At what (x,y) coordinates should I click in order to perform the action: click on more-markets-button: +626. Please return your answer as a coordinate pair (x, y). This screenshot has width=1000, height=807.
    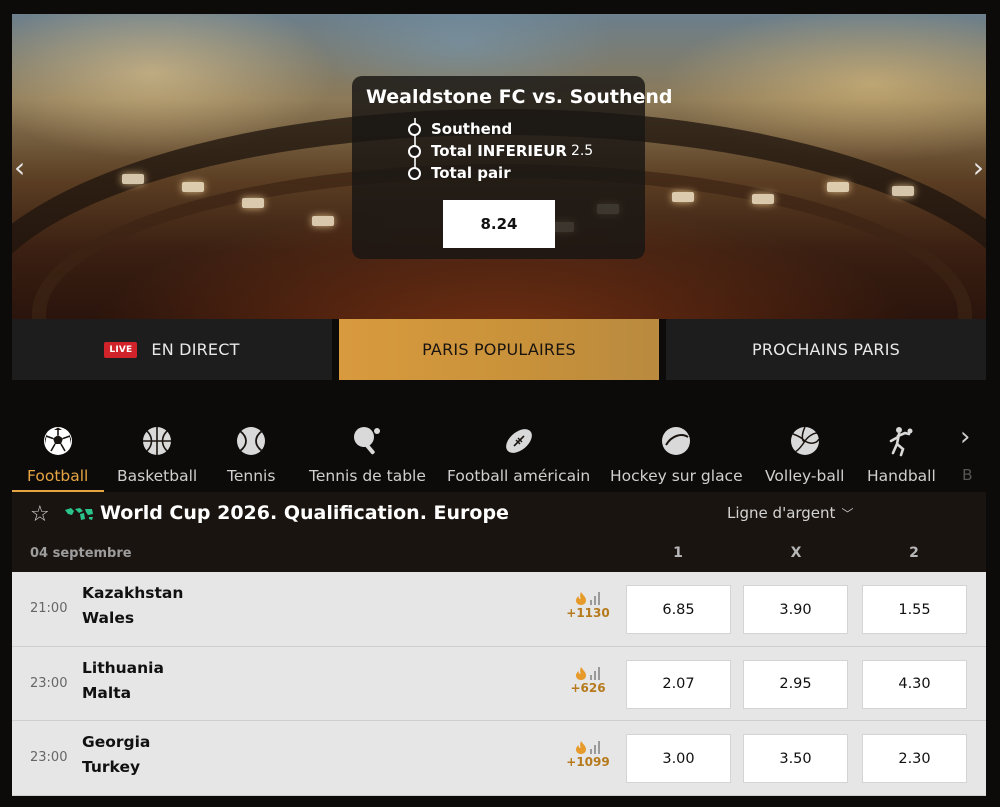
    Looking at the image, I should click on (588, 679).